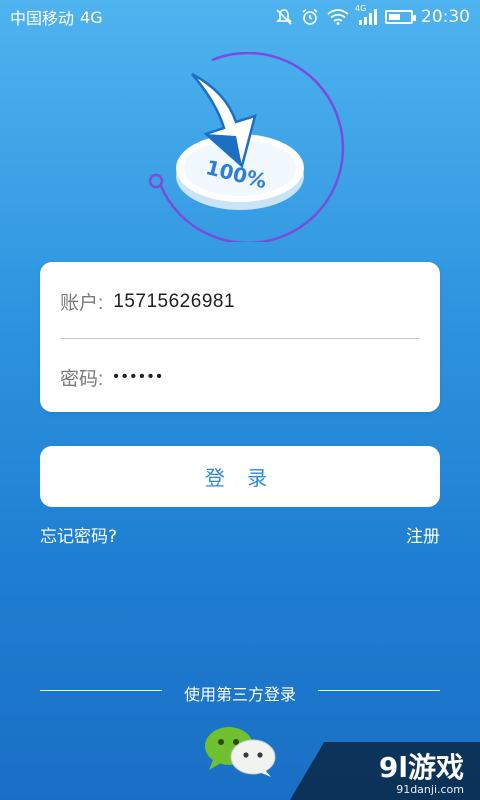  What do you see at coordinates (78, 534) in the screenshot?
I see `forgot-password-link: 忘记密码?` at bounding box center [78, 534].